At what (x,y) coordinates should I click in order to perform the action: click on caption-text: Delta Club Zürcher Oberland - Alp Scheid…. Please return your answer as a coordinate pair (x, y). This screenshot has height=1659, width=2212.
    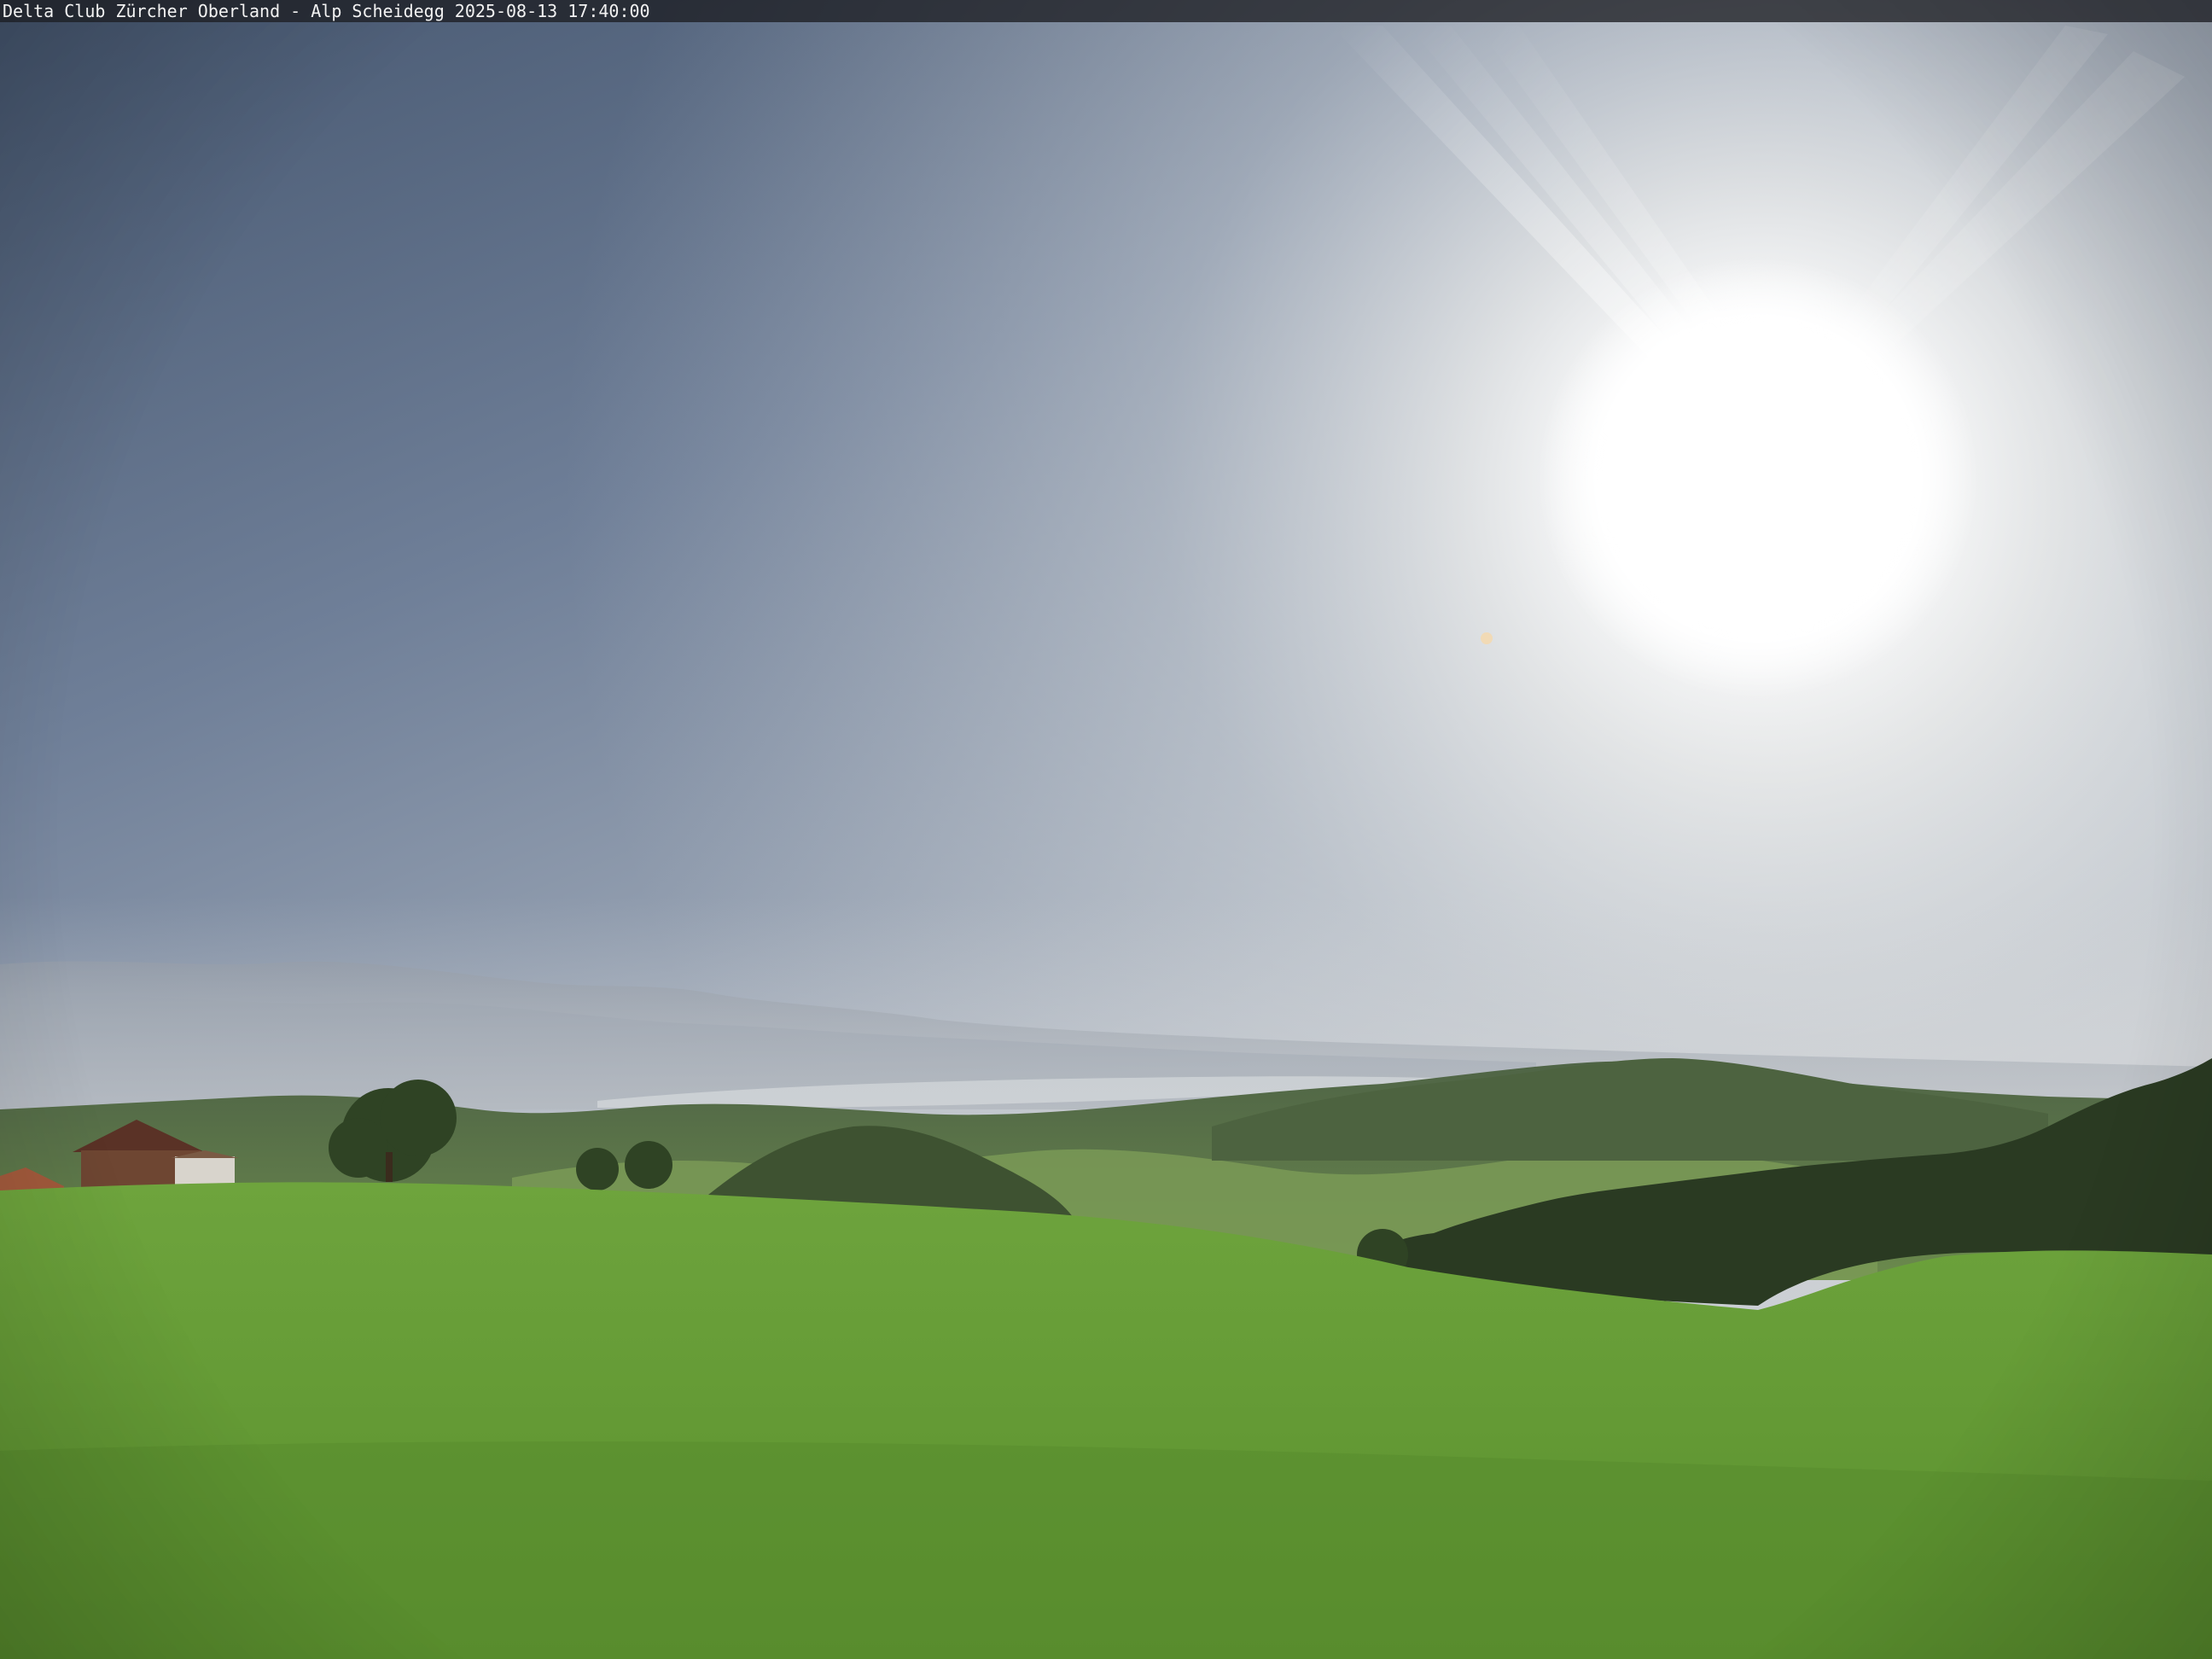
    Looking at the image, I should click on (326, 11).